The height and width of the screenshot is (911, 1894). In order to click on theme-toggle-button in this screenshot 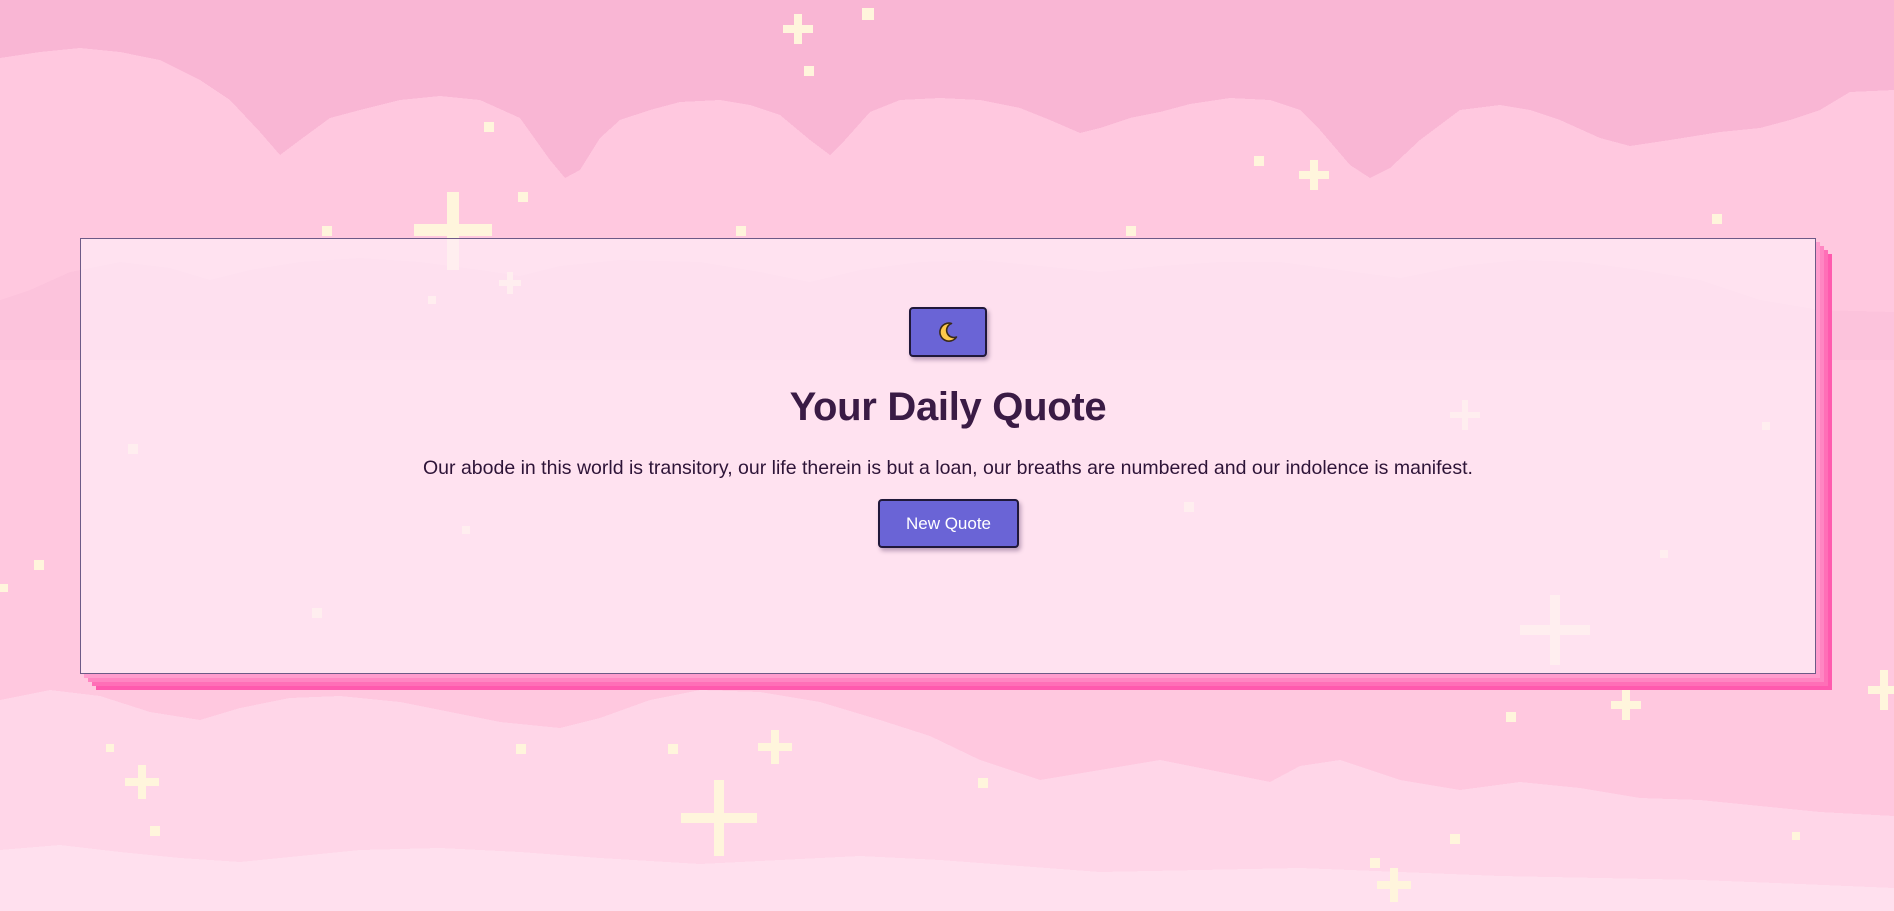, I will do `click(948, 332)`.